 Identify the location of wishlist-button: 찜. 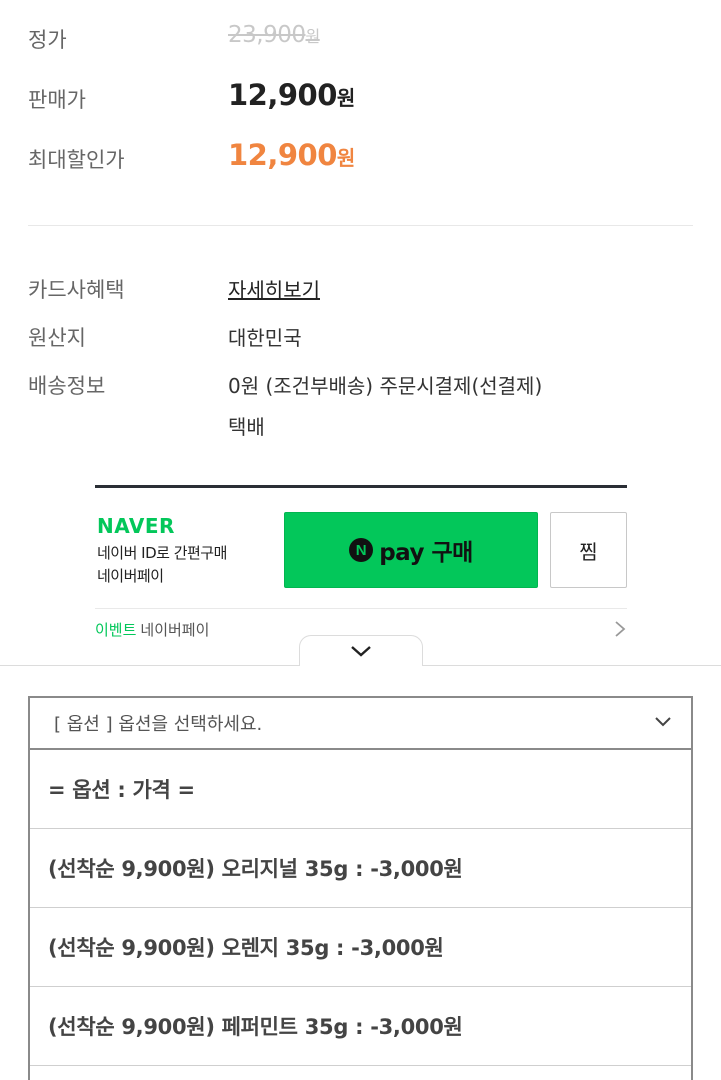
(588, 550).